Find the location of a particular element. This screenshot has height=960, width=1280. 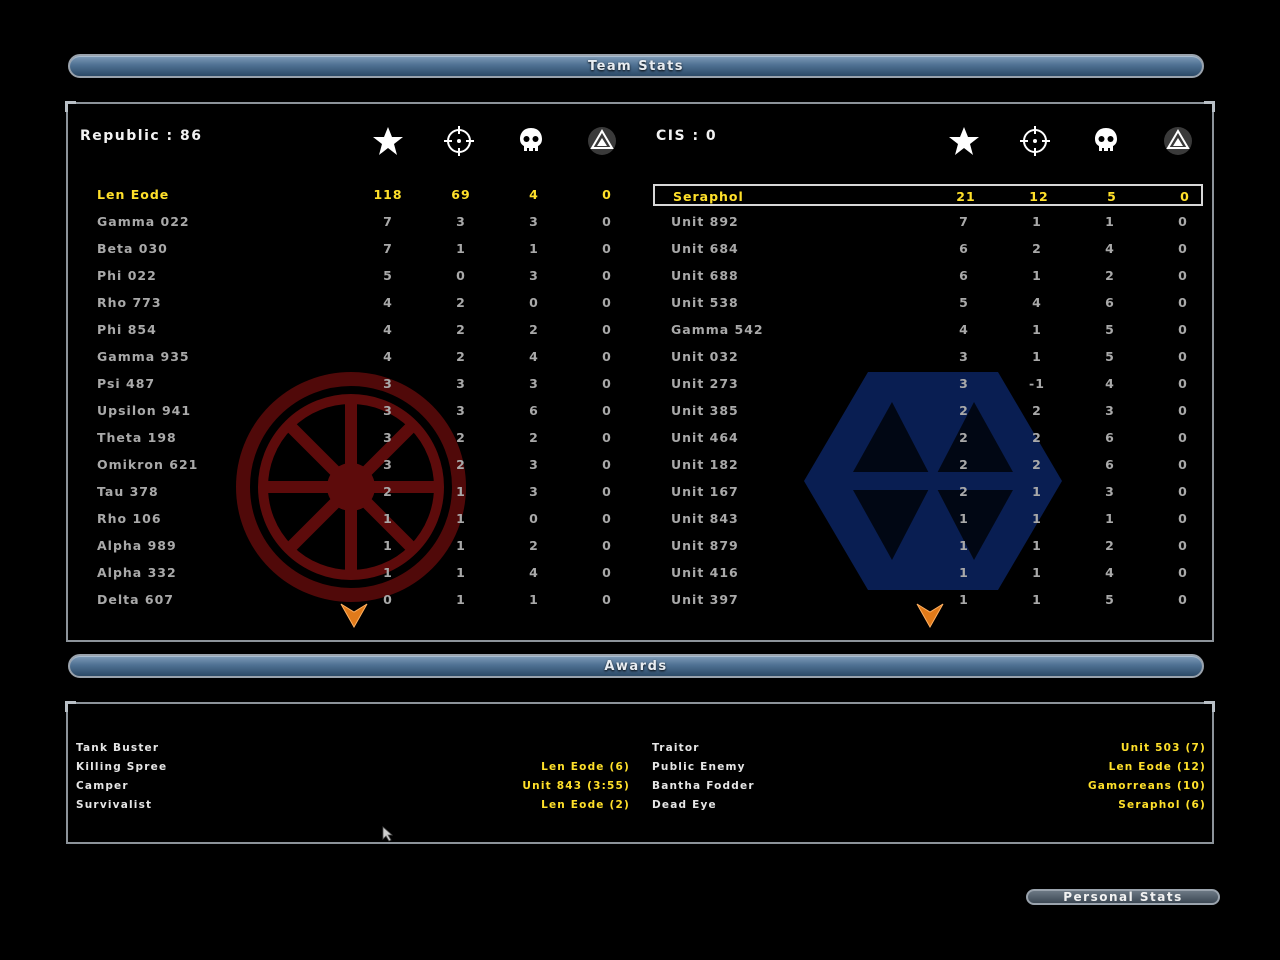

award-winner: Gamorreans (10) is located at coordinates (1146, 786).